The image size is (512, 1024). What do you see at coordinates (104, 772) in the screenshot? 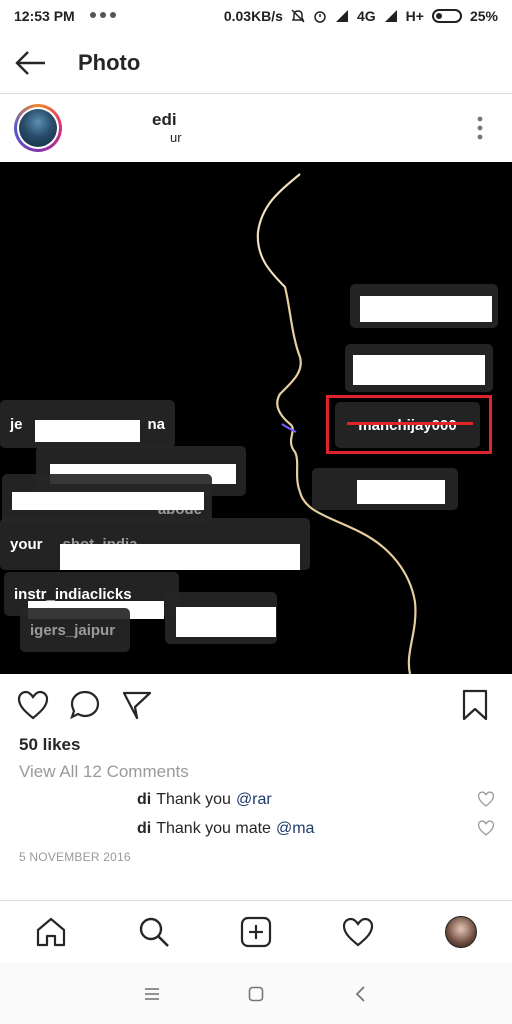
I see `view-all-comments-link: View All 12 Comments` at bounding box center [104, 772].